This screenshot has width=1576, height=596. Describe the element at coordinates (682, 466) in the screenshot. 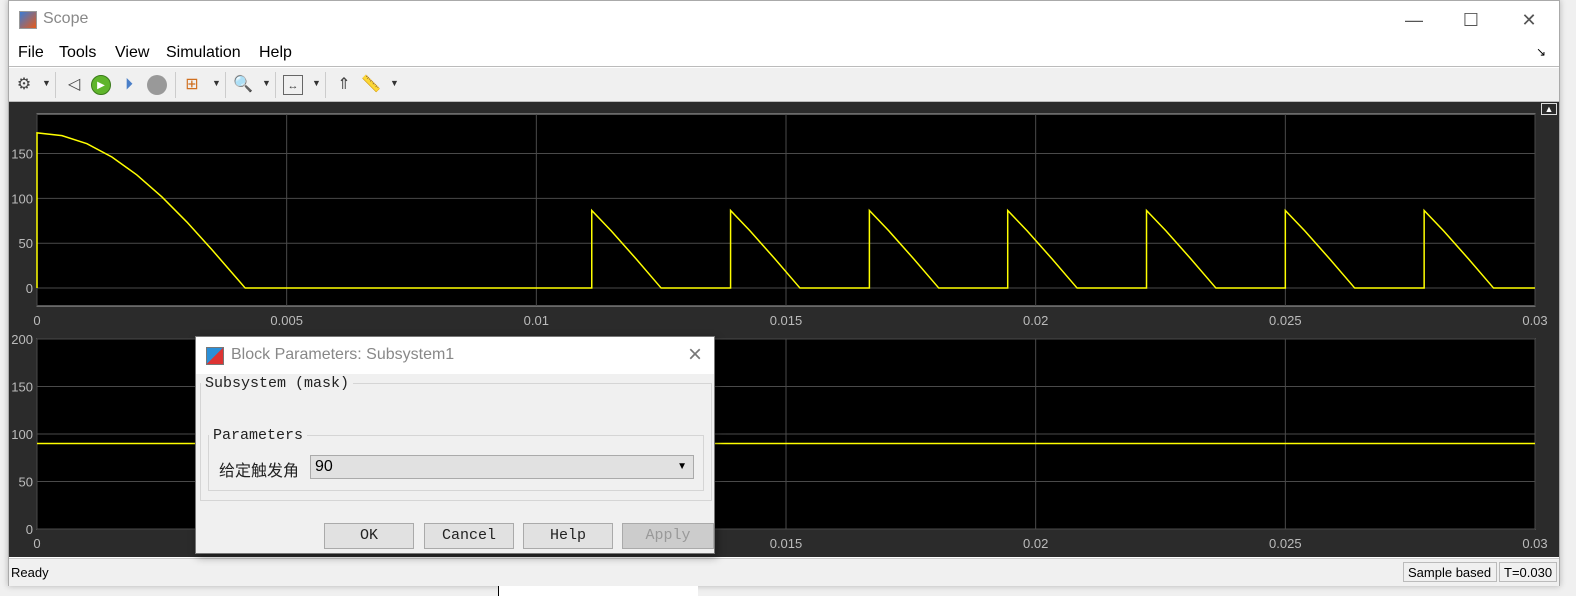

I see `chevron-down-icon: ▼` at that location.